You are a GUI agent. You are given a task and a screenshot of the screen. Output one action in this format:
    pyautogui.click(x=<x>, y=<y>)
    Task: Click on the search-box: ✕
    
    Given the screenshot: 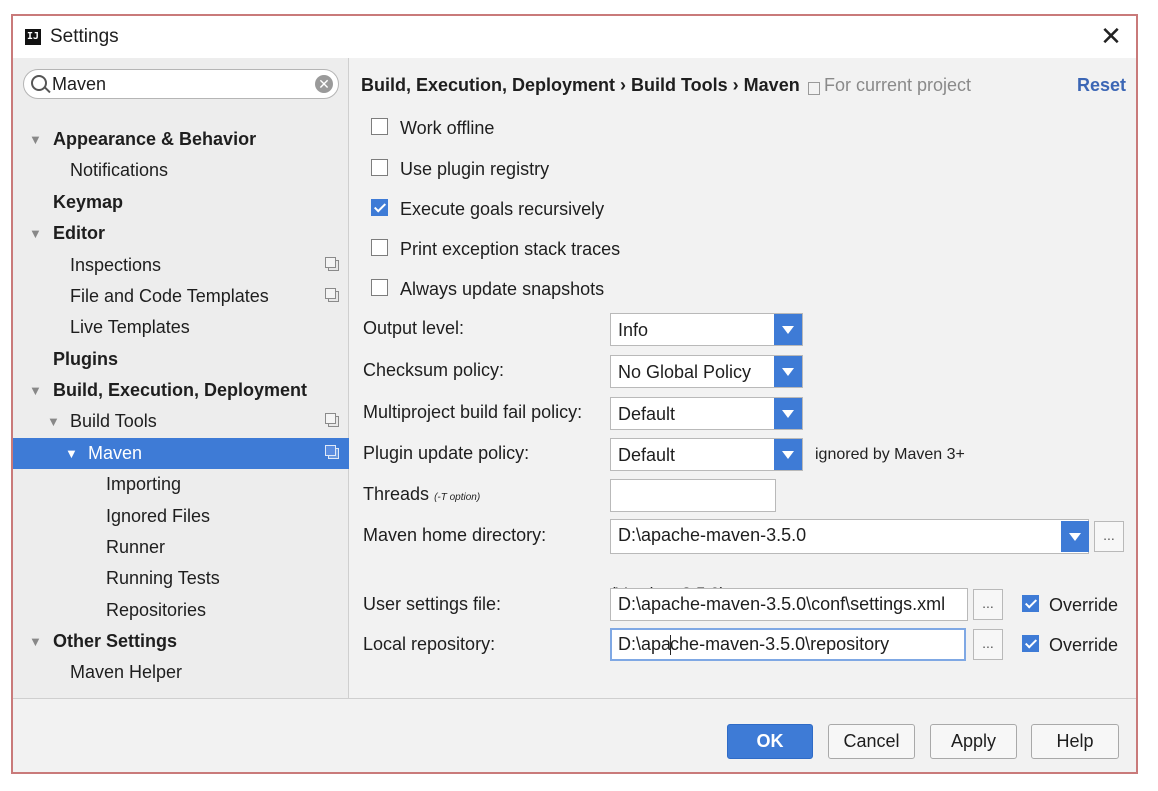 What is the action you would take?
    pyautogui.click(x=181, y=84)
    